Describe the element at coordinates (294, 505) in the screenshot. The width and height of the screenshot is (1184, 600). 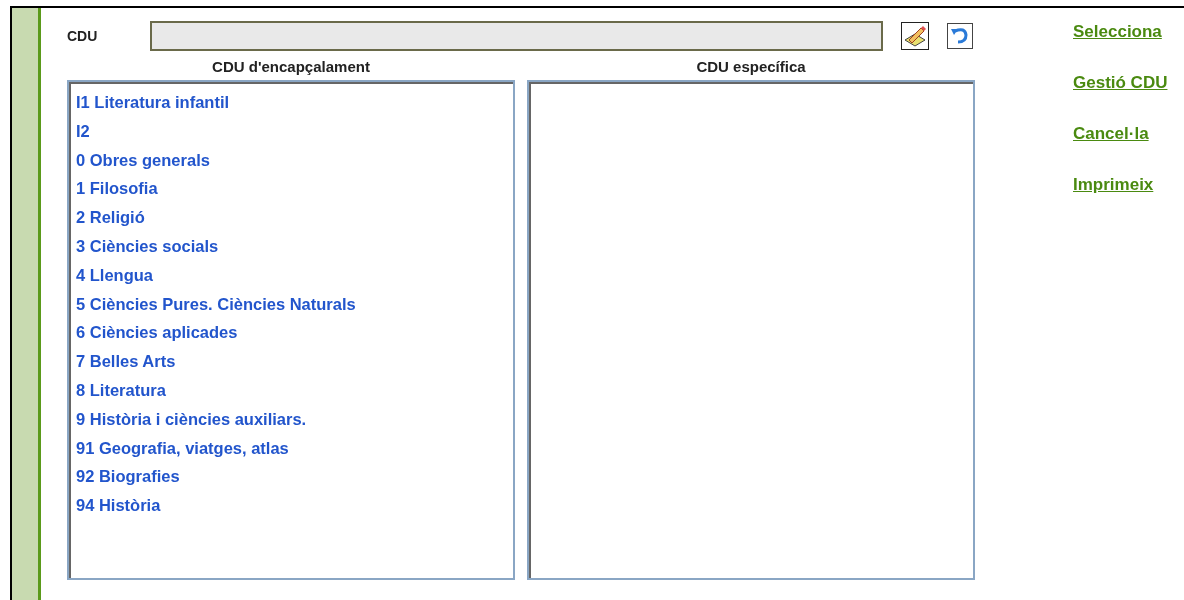
I see `list-item: 94 Història` at that location.